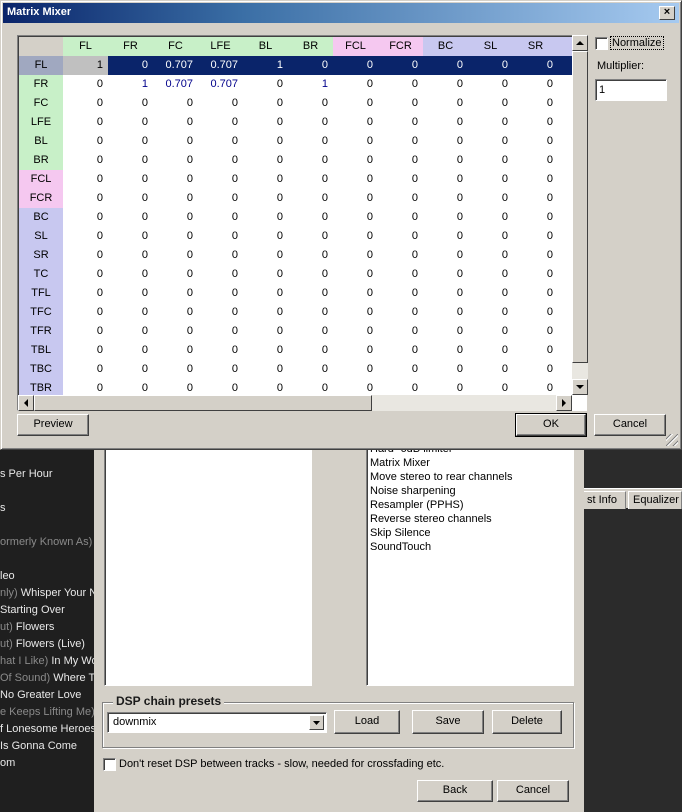  What do you see at coordinates (48, 712) in the screenshot?
I see `playlist-line: e Keeps Lifting Me)` at bounding box center [48, 712].